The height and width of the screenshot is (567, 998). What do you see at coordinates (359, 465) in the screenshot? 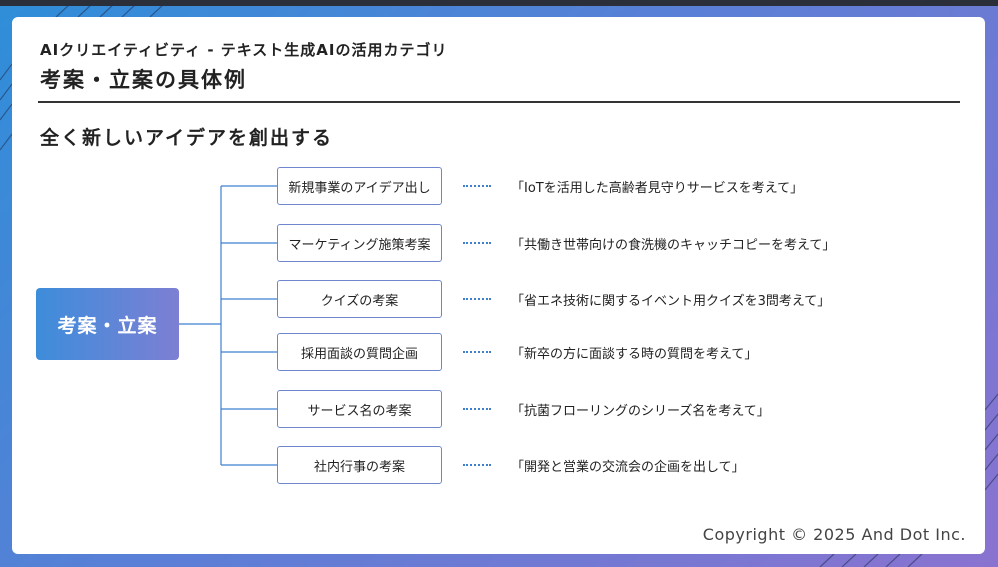
I see `category-box: 社内行事の考案` at bounding box center [359, 465].